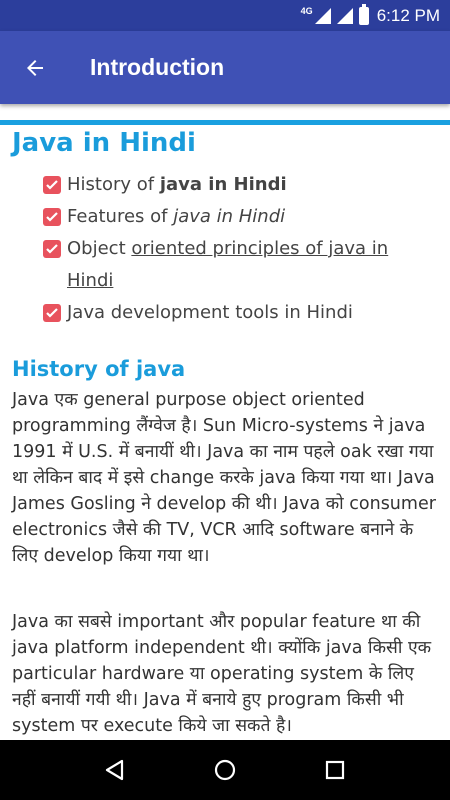 The image size is (450, 800). I want to click on nav-home-button, so click(225, 770).